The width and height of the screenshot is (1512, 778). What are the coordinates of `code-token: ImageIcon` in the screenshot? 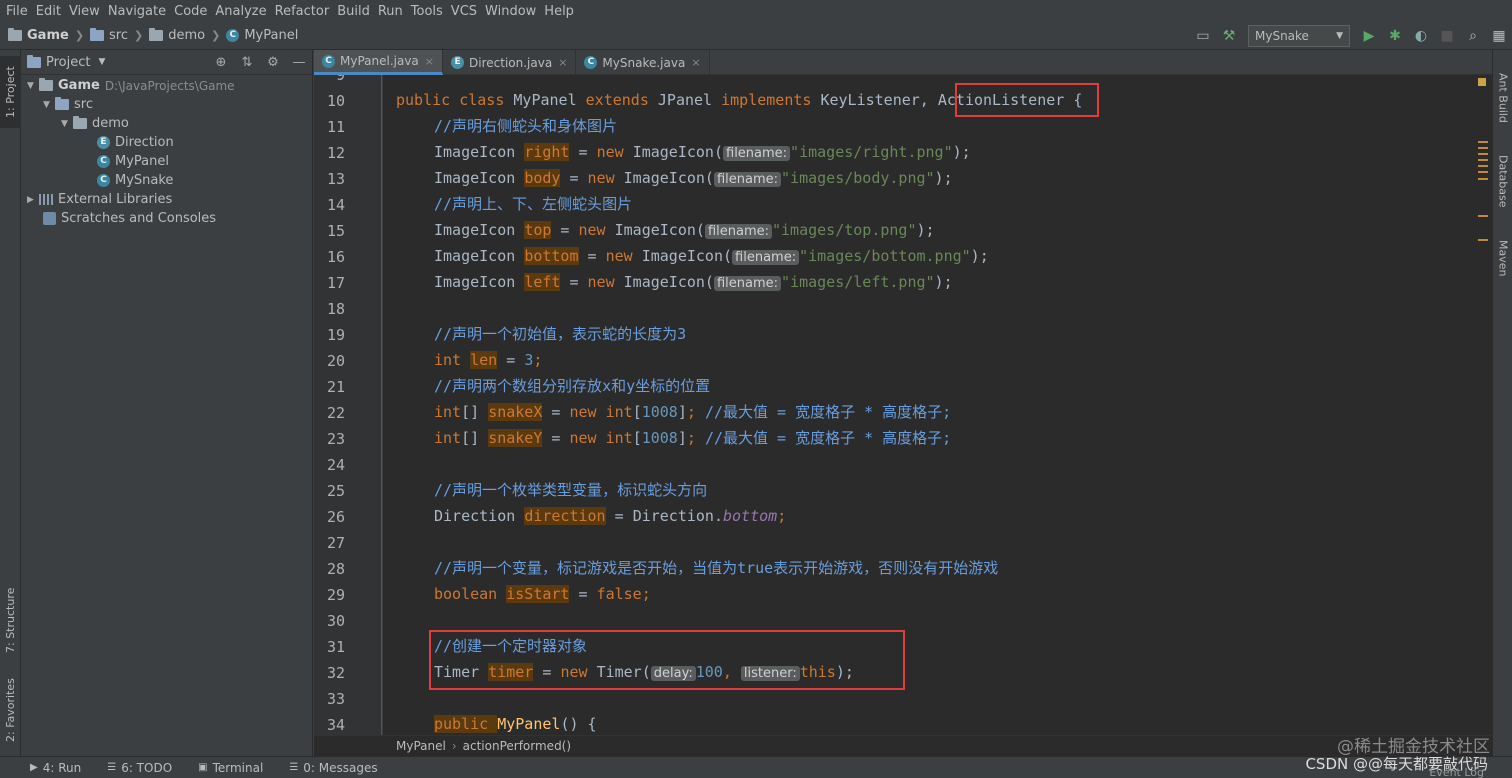 It's located at (479, 256).